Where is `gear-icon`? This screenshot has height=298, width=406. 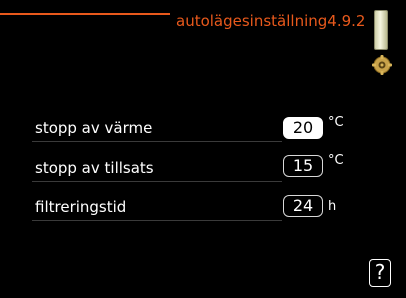
gear-icon is located at coordinates (382, 65).